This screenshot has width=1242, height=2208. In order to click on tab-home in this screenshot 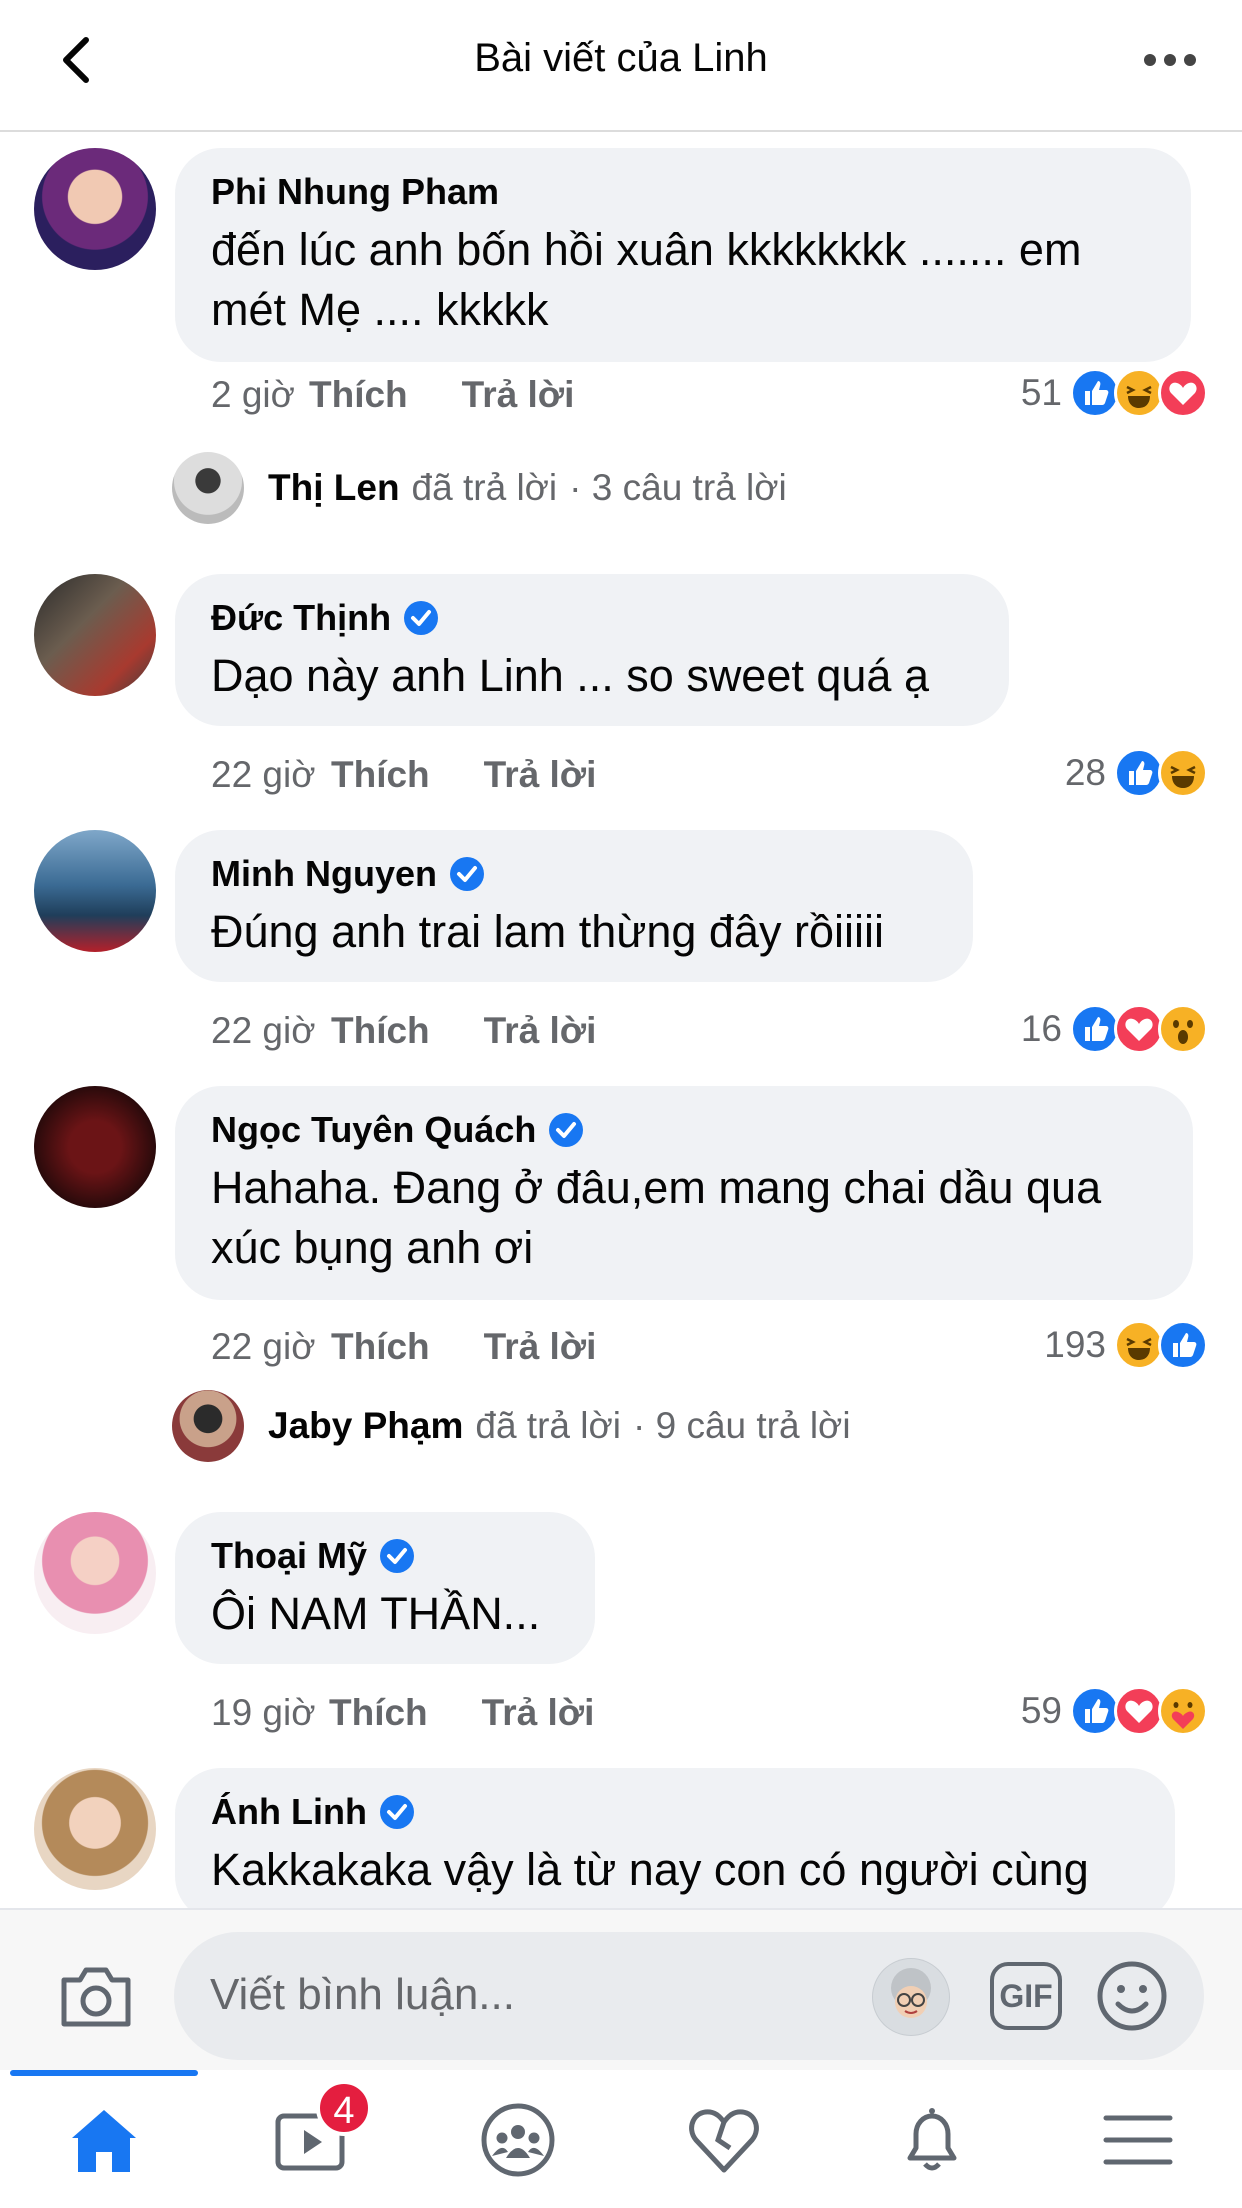, I will do `click(104, 2140)`.